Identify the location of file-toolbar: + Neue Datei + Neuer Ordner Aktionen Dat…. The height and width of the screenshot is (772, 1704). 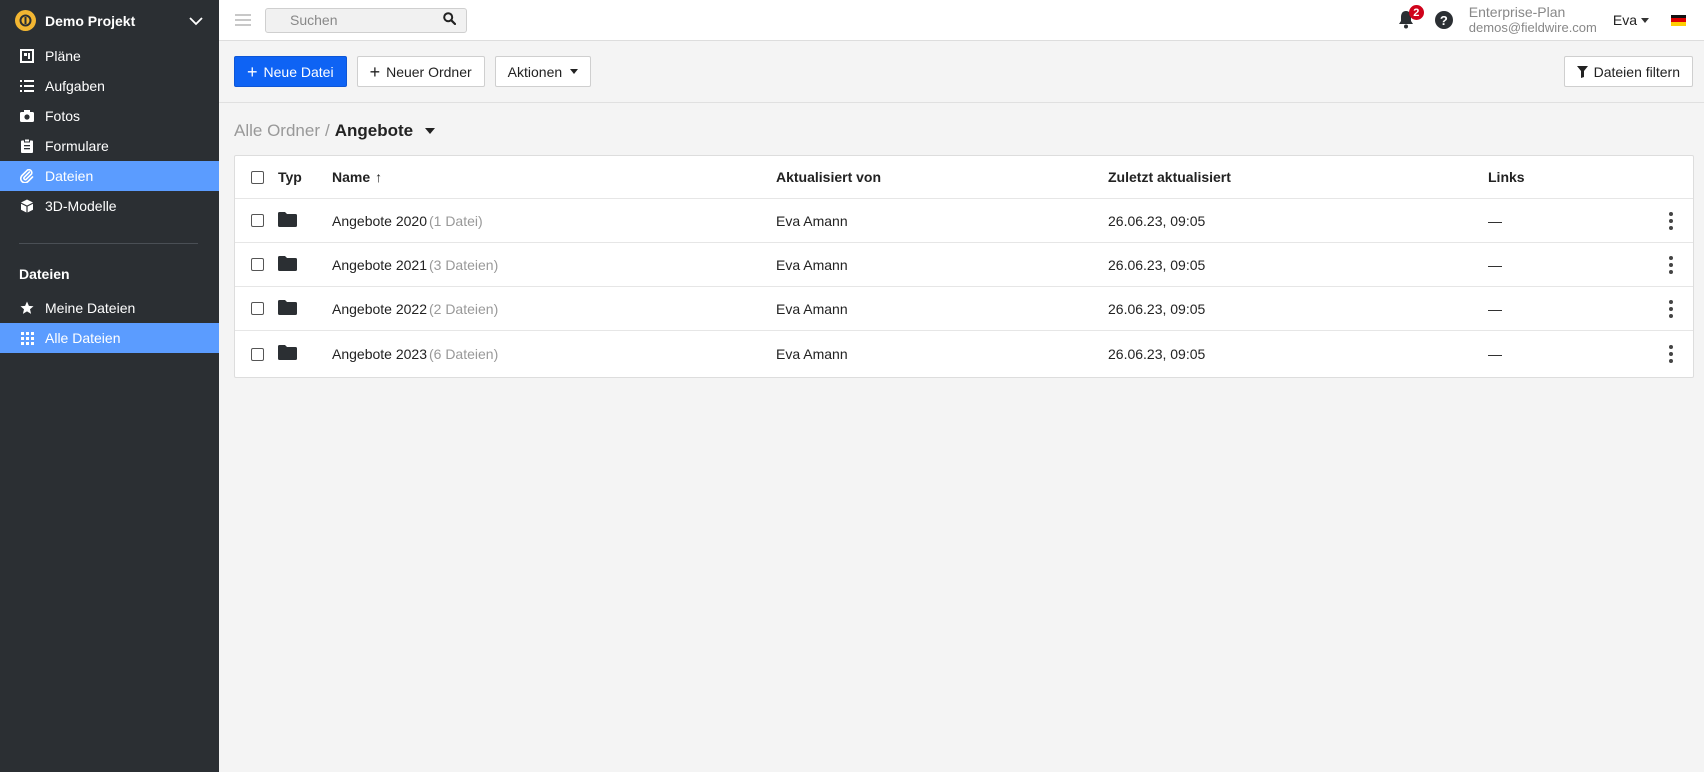
(961, 72).